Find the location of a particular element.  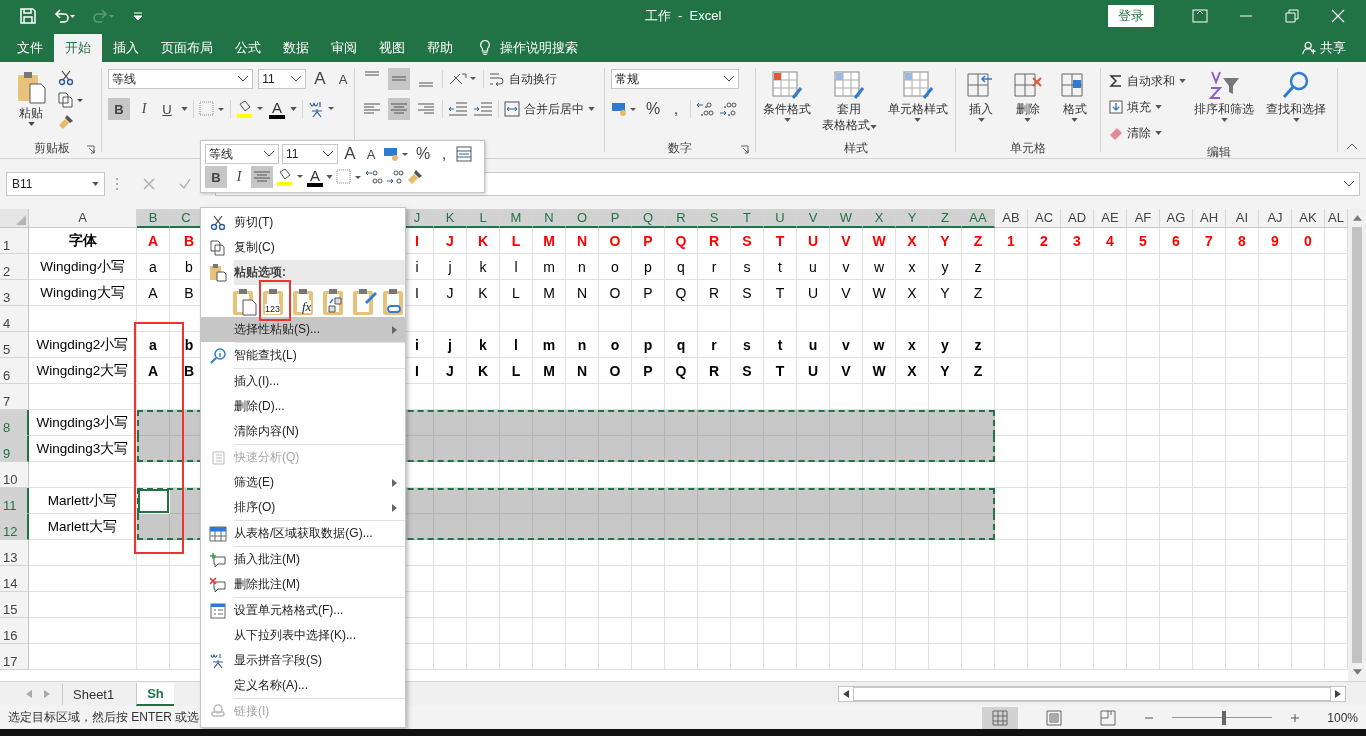

column-header: AL is located at coordinates (1336, 218).